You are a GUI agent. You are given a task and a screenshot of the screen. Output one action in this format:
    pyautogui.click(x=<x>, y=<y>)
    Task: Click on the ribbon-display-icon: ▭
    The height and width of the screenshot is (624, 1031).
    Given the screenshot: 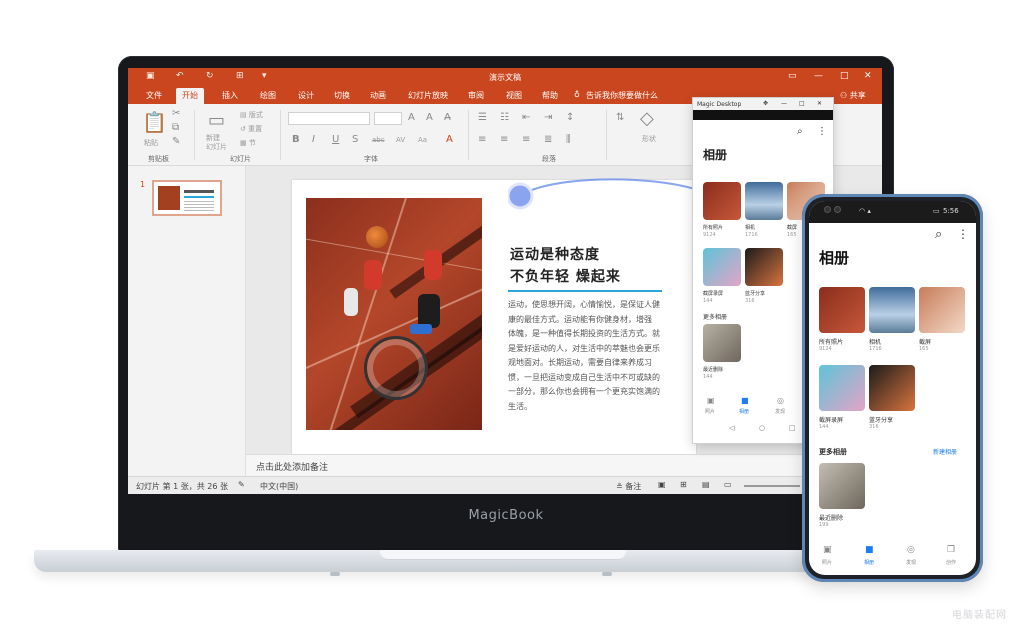 What is the action you would take?
    pyautogui.click(x=792, y=76)
    